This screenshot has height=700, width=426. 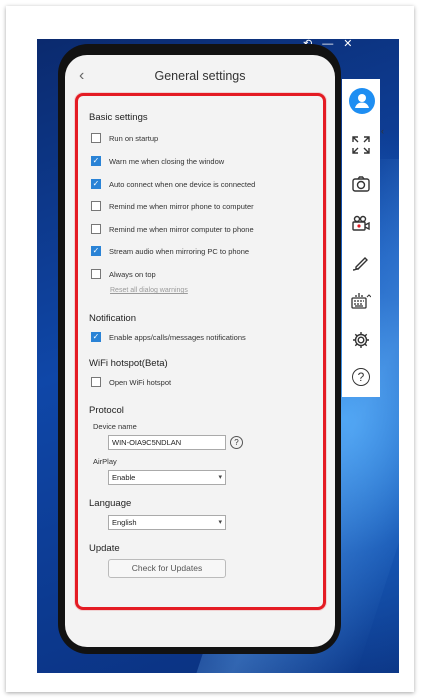 What do you see at coordinates (81, 76) in the screenshot?
I see `back-button: ‹` at bounding box center [81, 76].